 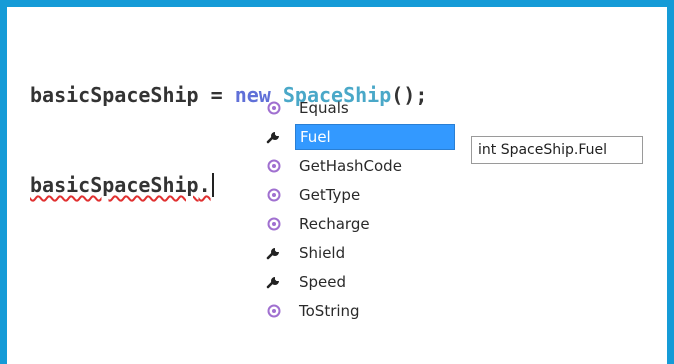 I want to click on completion-item-gethashcode: GetHashCode, so click(x=355, y=165).